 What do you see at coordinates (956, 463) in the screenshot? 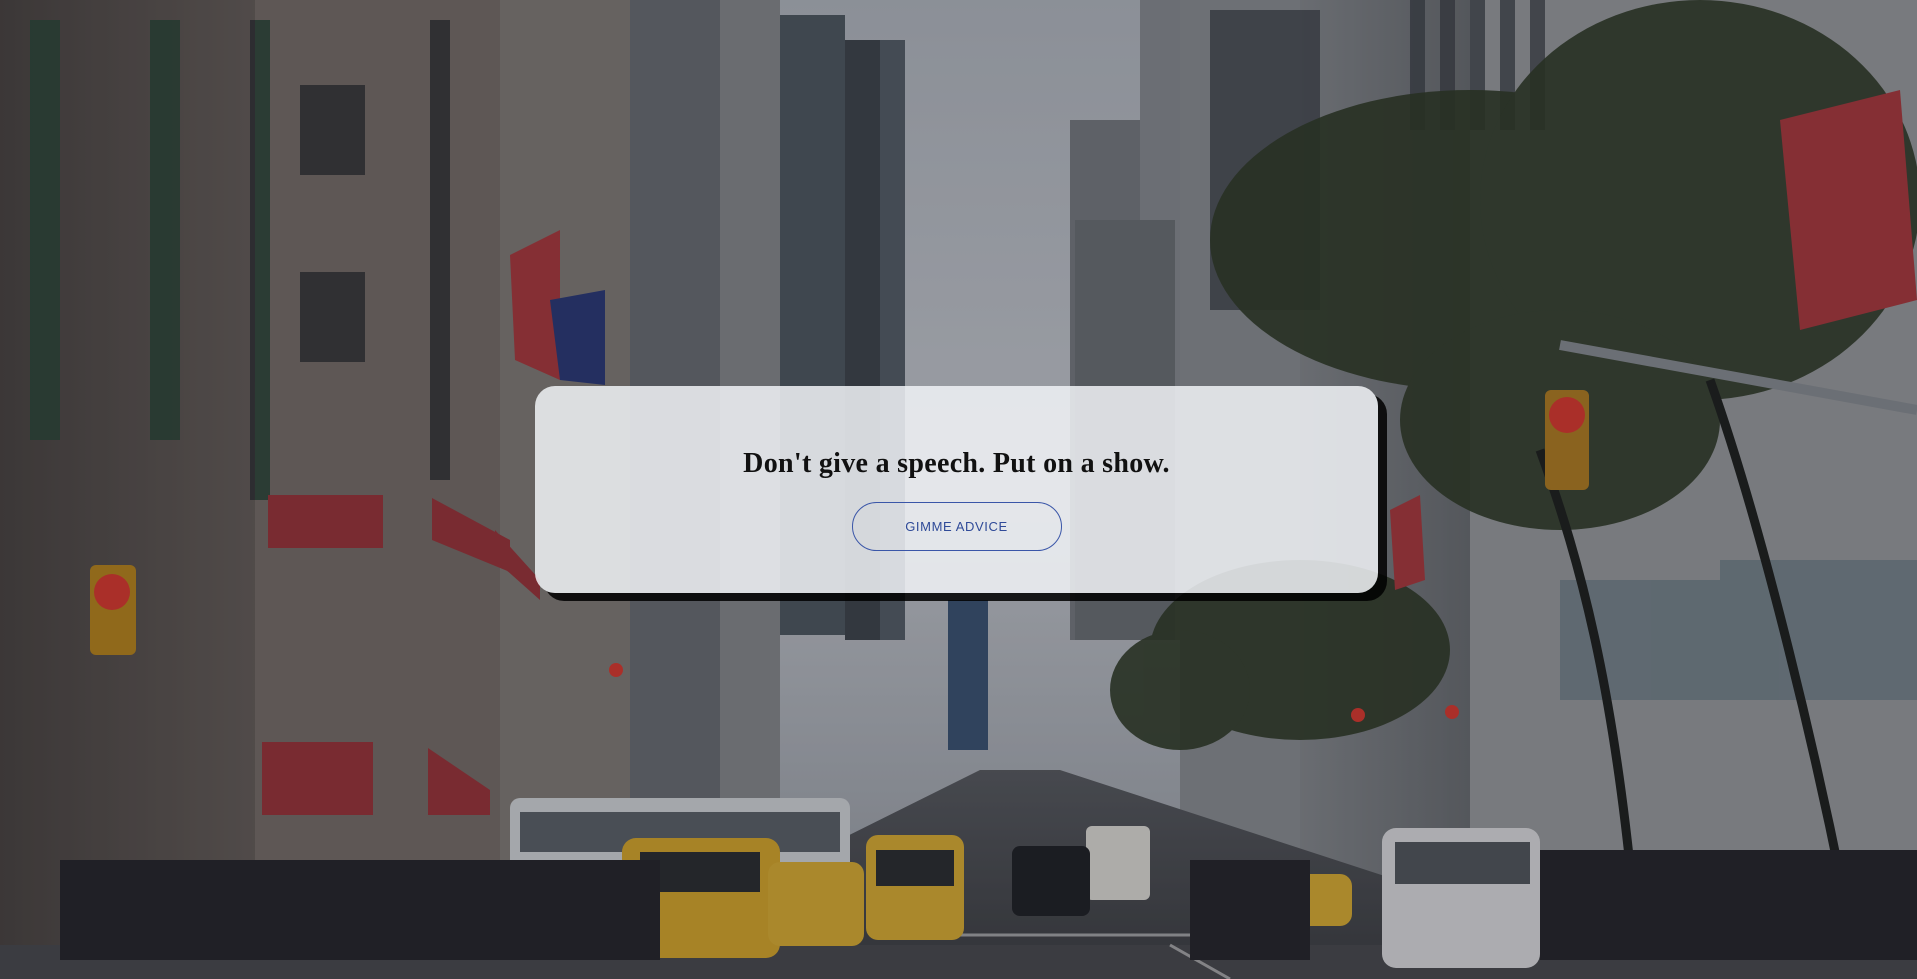
I see `advice-text: Don't give a speech. Put on a show.` at bounding box center [956, 463].